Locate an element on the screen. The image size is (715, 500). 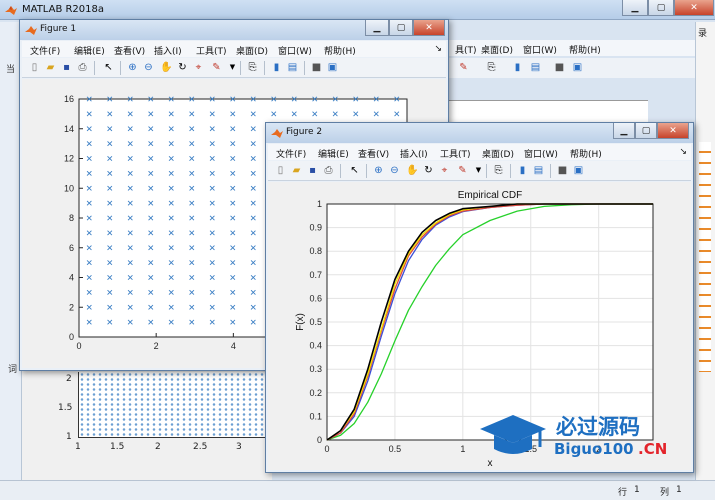
x-tick-label: 0.5 is located at coordinates (395, 449).